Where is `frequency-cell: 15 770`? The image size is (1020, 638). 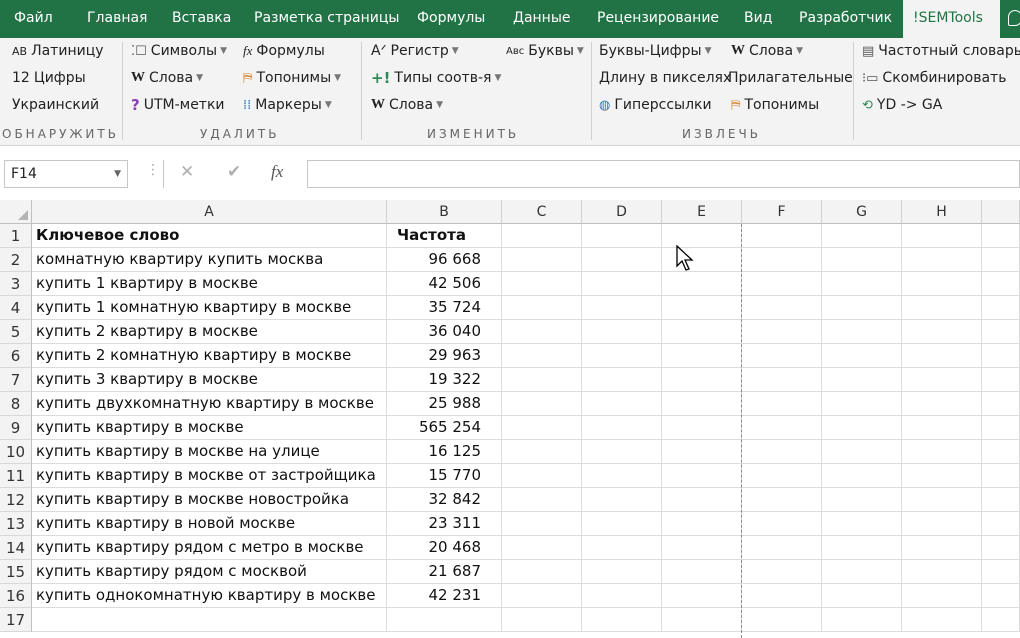 frequency-cell: 15 770 is located at coordinates (444, 476).